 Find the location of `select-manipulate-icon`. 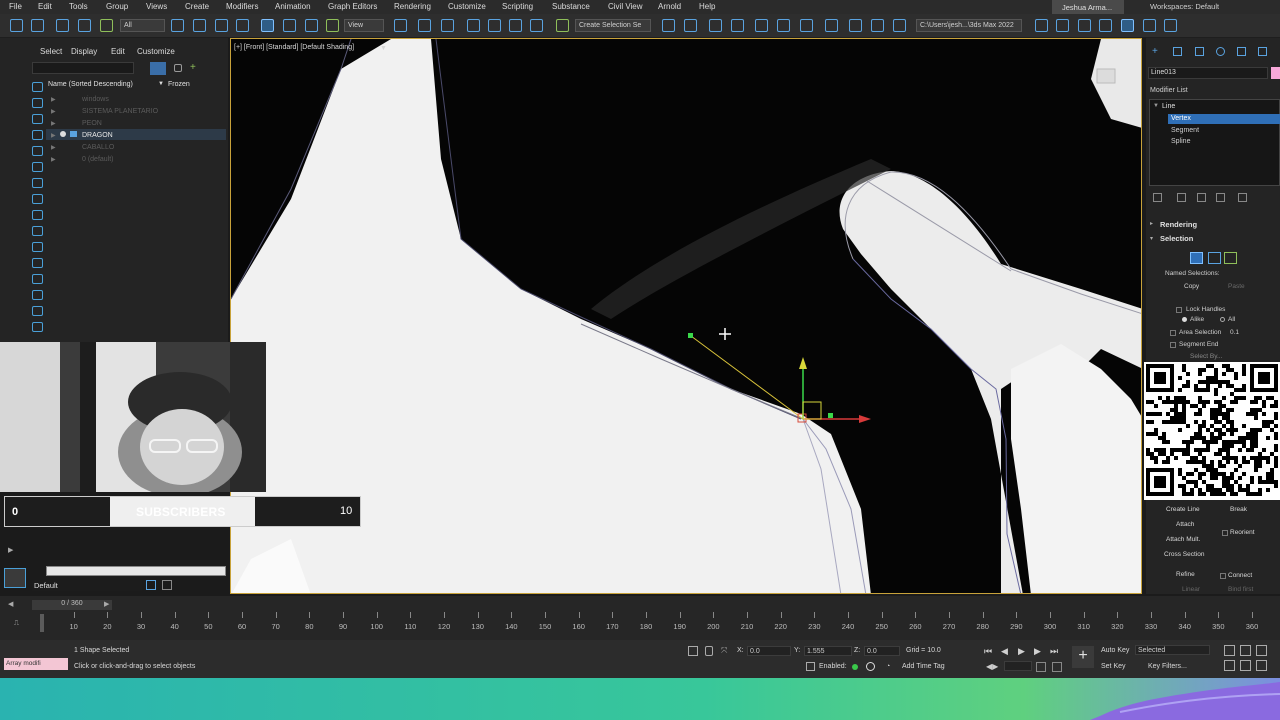

select-manipulate-icon is located at coordinates (424, 25).